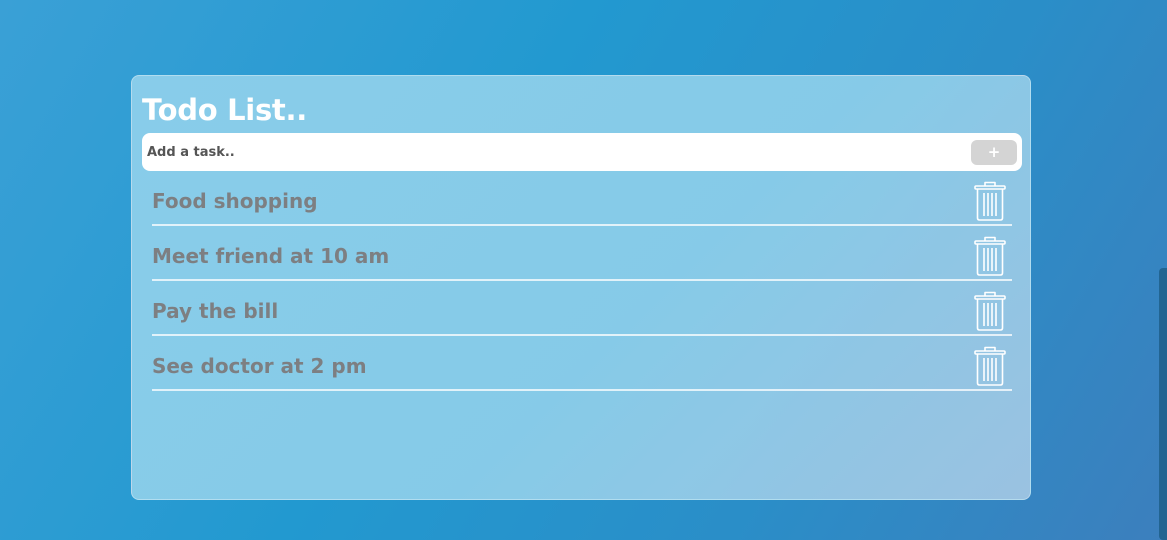  Describe the element at coordinates (552, 152) in the screenshot. I see `add-task-input` at that location.